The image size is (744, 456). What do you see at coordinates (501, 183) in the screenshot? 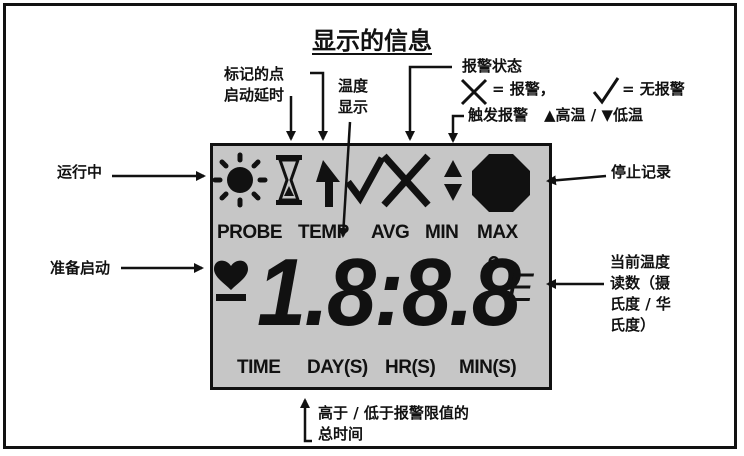
I see `stop-octagon-icon` at bounding box center [501, 183].